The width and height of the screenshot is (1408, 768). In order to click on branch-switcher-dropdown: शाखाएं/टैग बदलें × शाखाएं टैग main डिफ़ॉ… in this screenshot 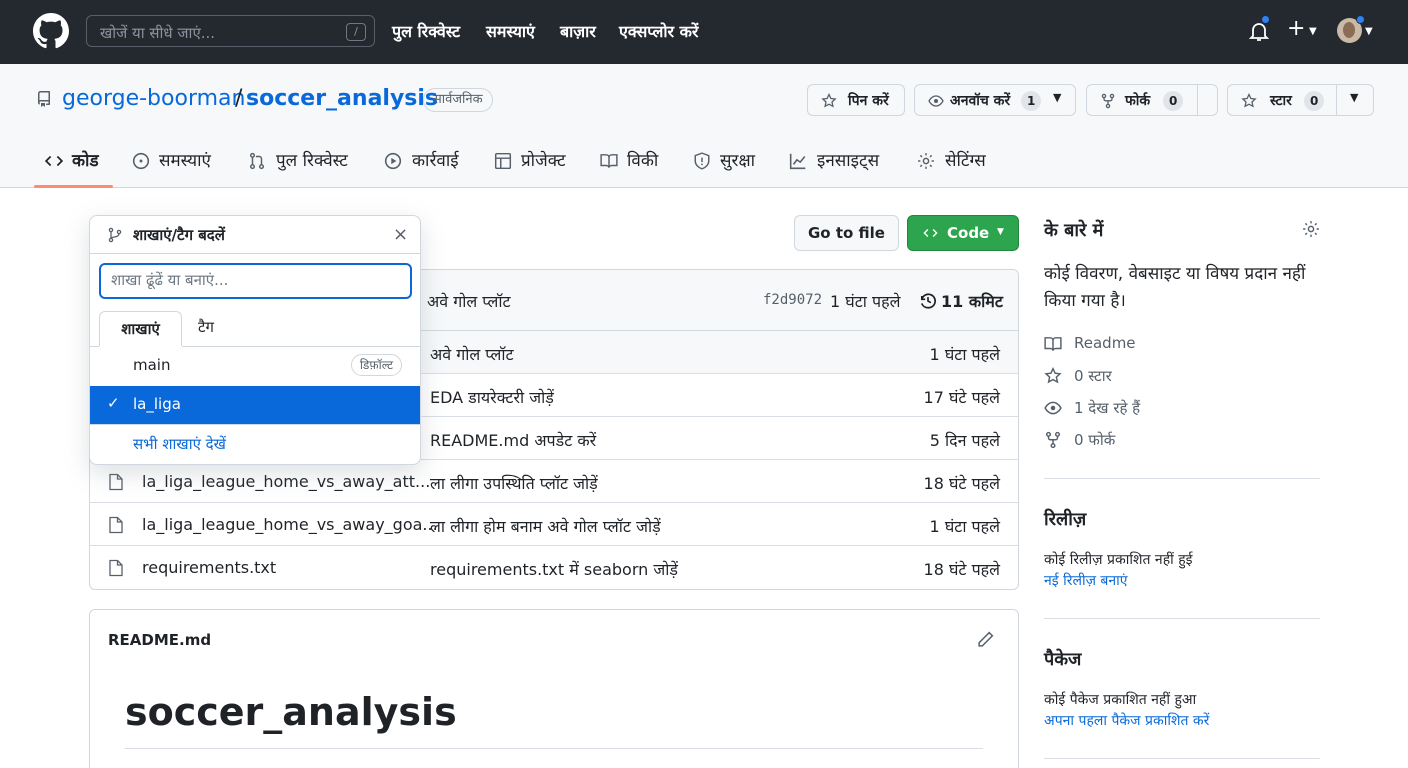, I will do `click(255, 340)`.